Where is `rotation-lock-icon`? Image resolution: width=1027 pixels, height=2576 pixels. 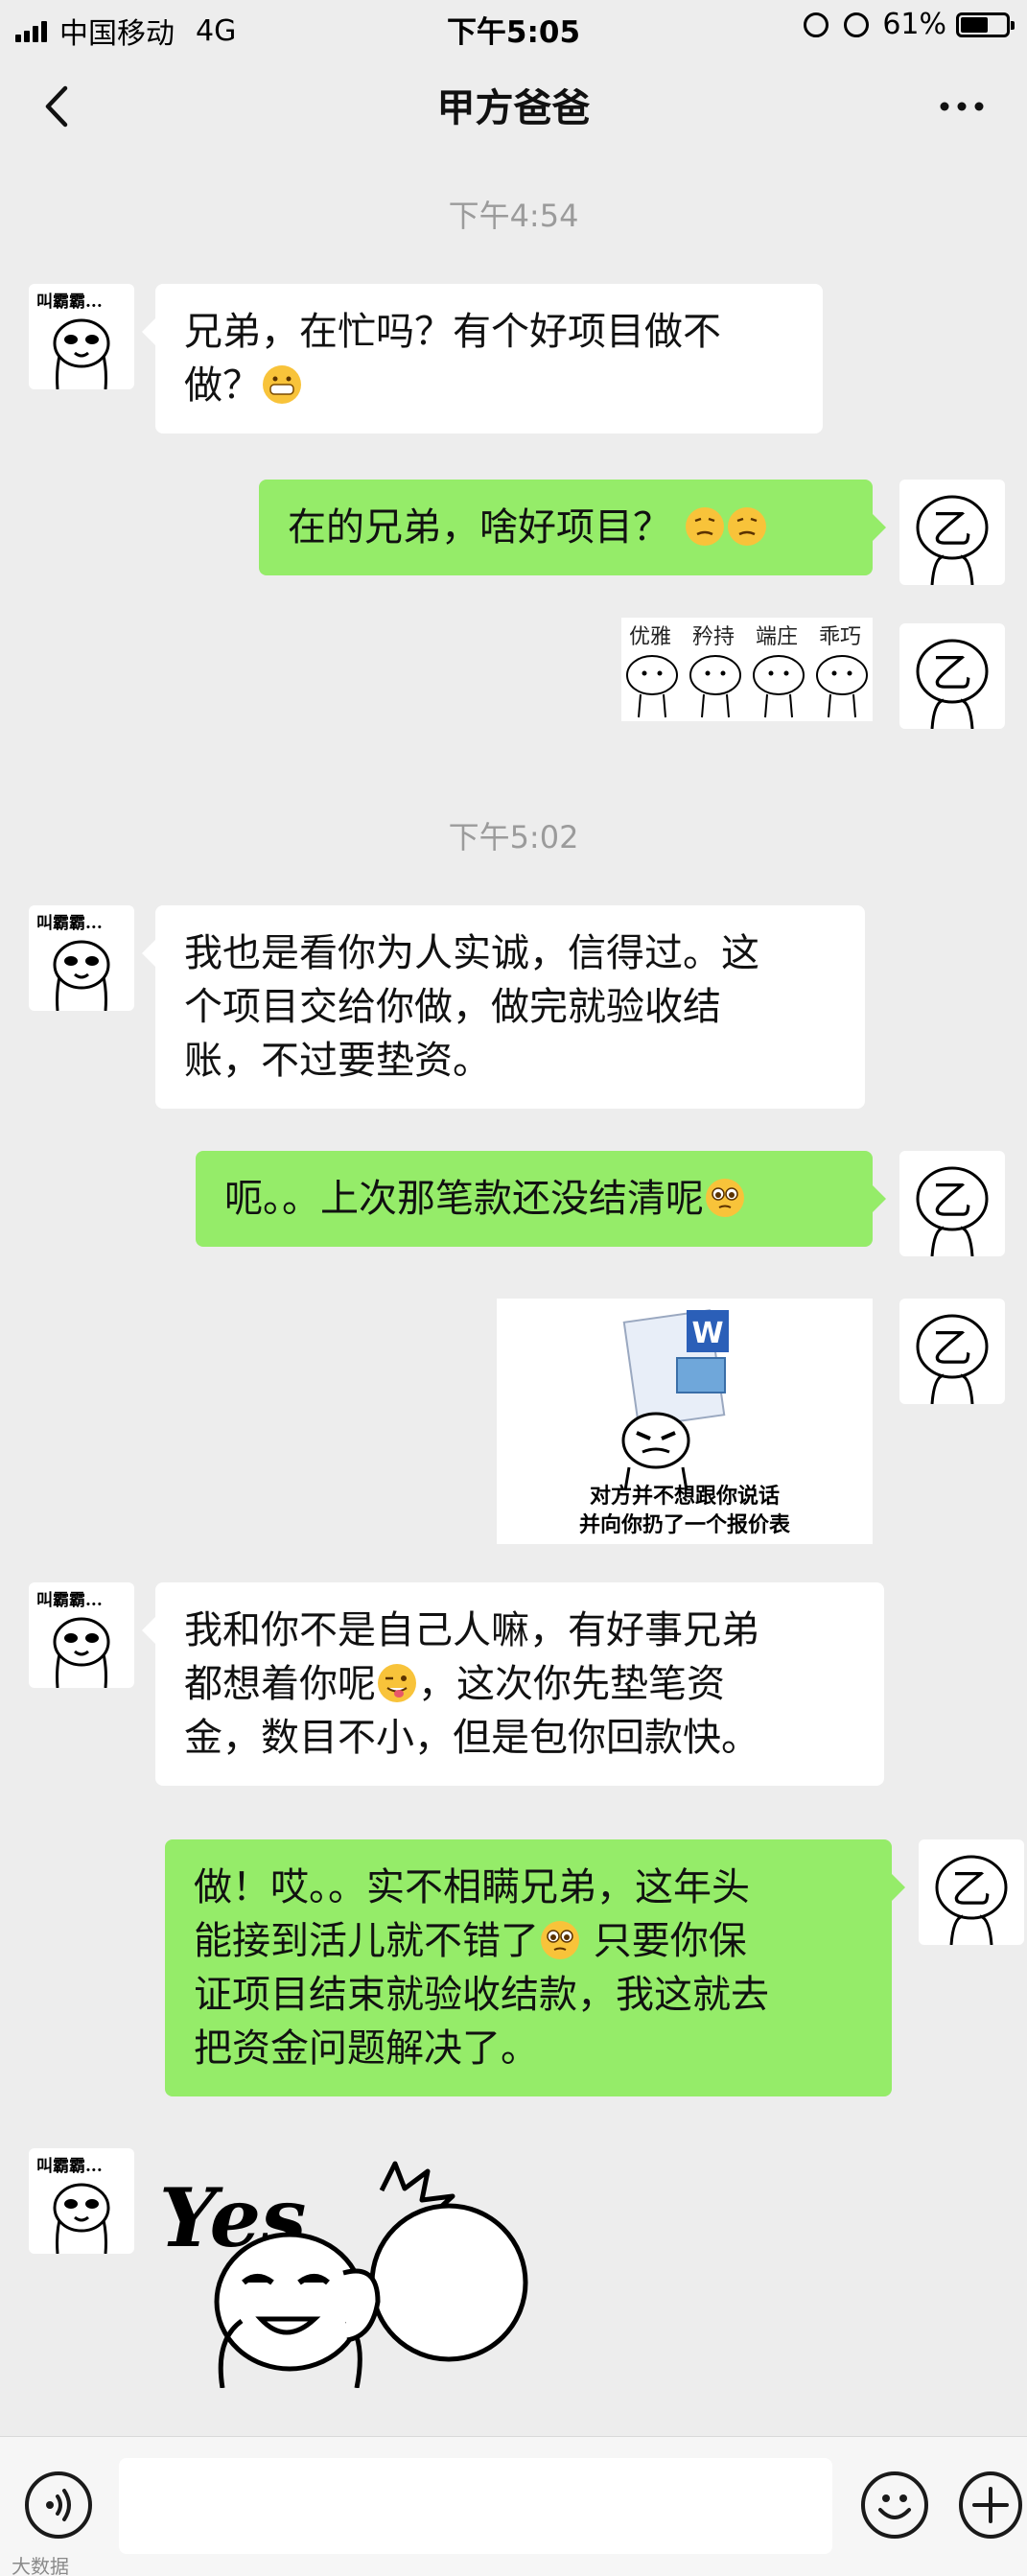 rotation-lock-icon is located at coordinates (816, 24).